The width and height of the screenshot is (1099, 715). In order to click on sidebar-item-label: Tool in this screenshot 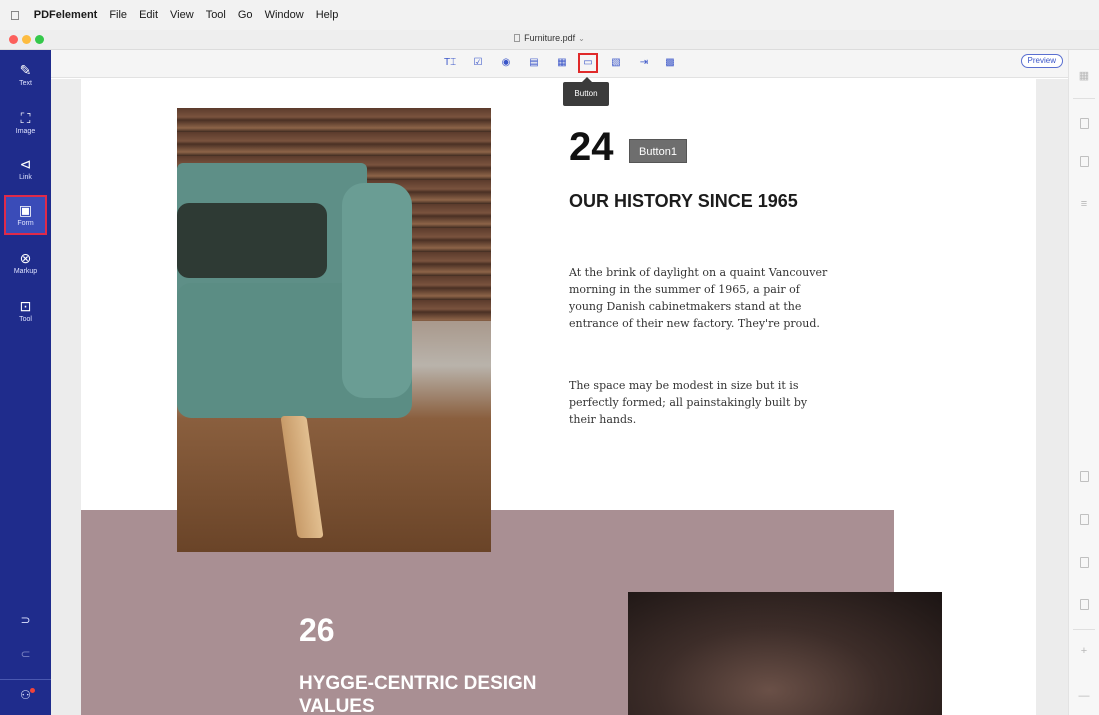, I will do `click(25, 319)`.